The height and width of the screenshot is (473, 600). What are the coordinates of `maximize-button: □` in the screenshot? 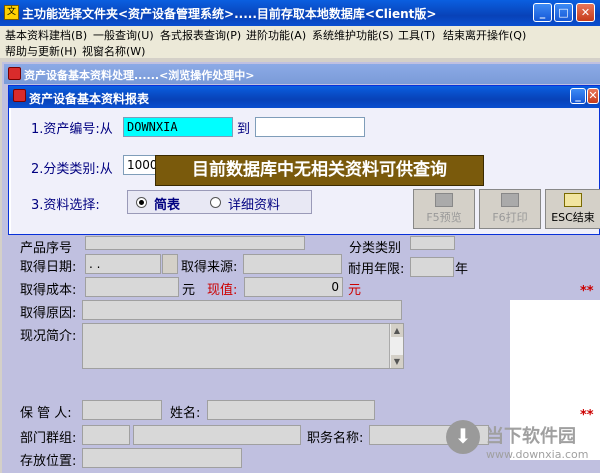 It's located at (563, 12).